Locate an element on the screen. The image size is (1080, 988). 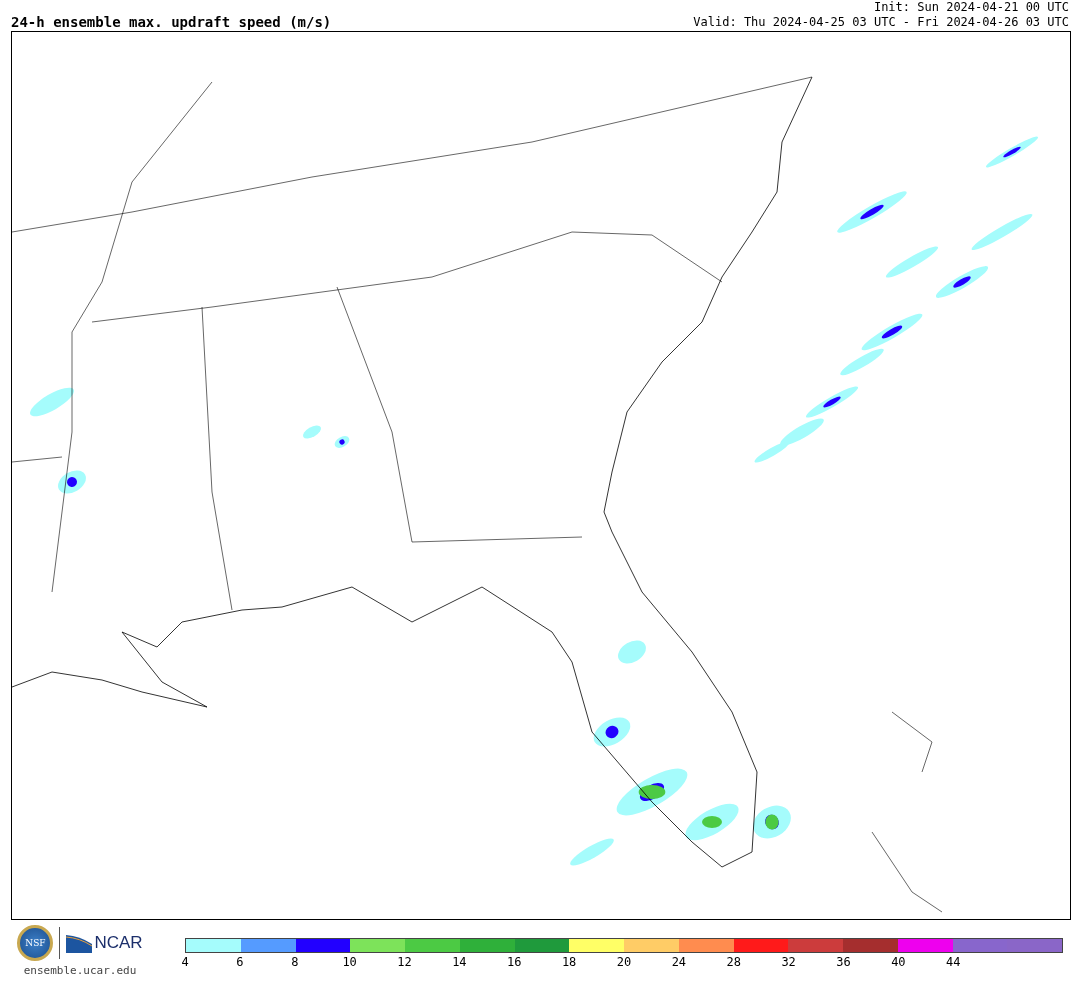
seal-logo: NSF is located at coordinates (35, 943).